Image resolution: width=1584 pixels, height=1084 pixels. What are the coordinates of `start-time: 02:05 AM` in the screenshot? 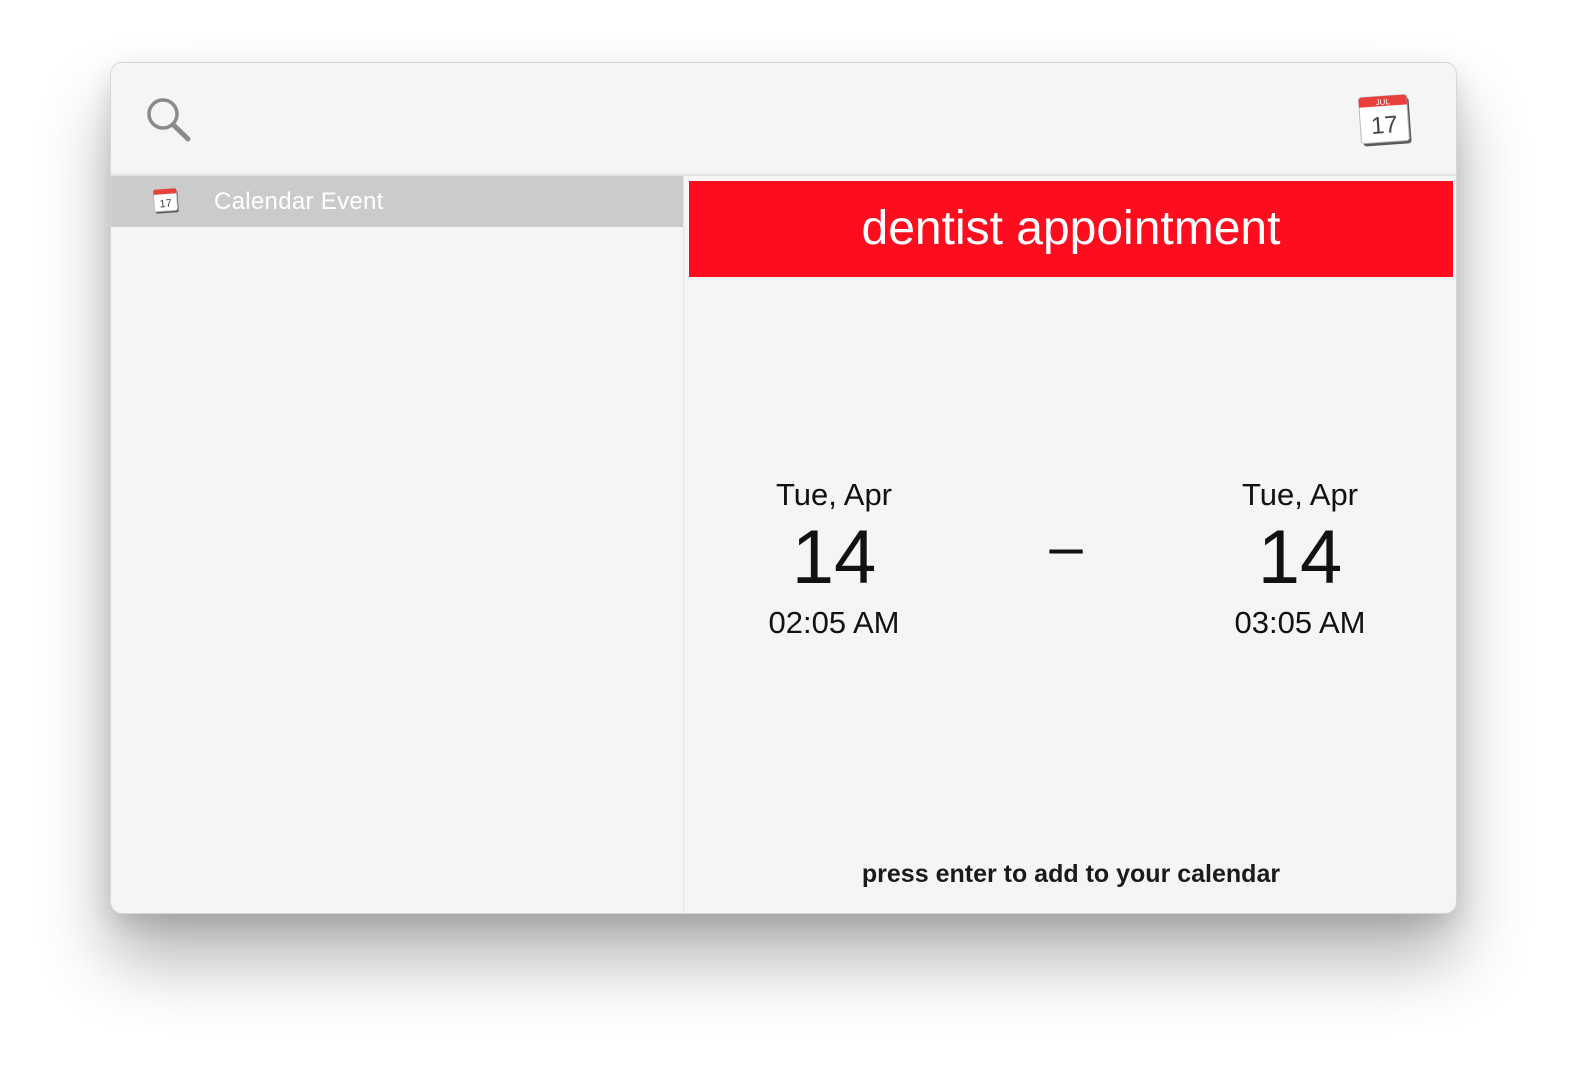 It's located at (834, 622).